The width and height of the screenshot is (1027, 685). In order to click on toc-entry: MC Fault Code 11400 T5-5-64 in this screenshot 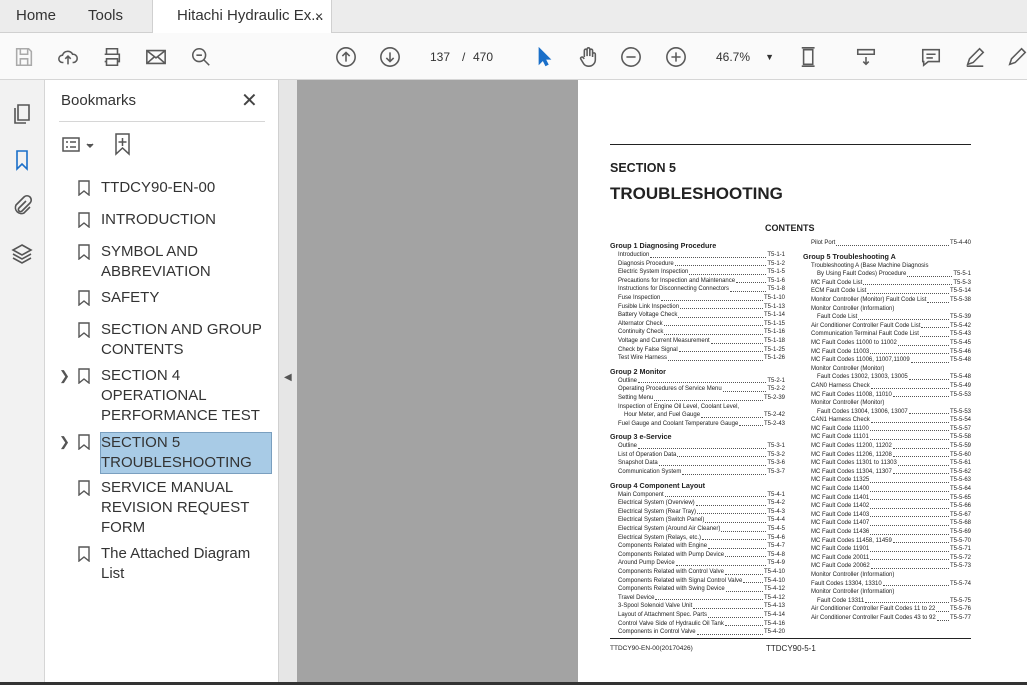, I will do `click(887, 489)`.